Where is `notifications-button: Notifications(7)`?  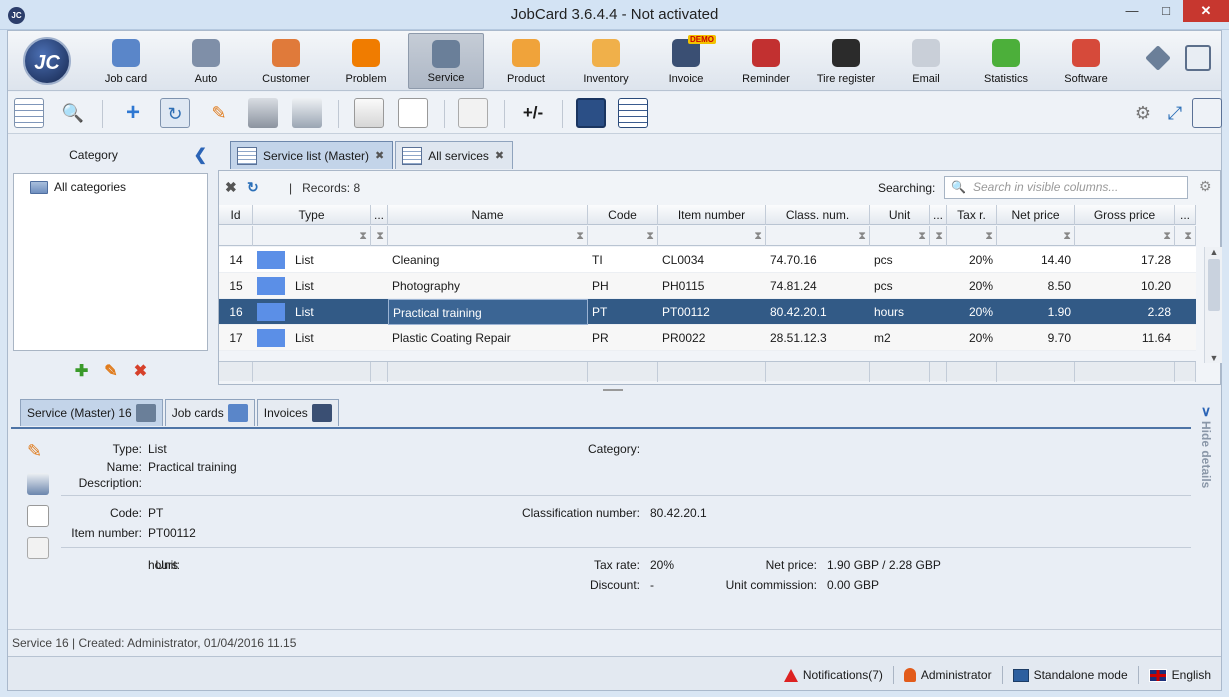
notifications-button: Notifications(7) is located at coordinates (833, 675).